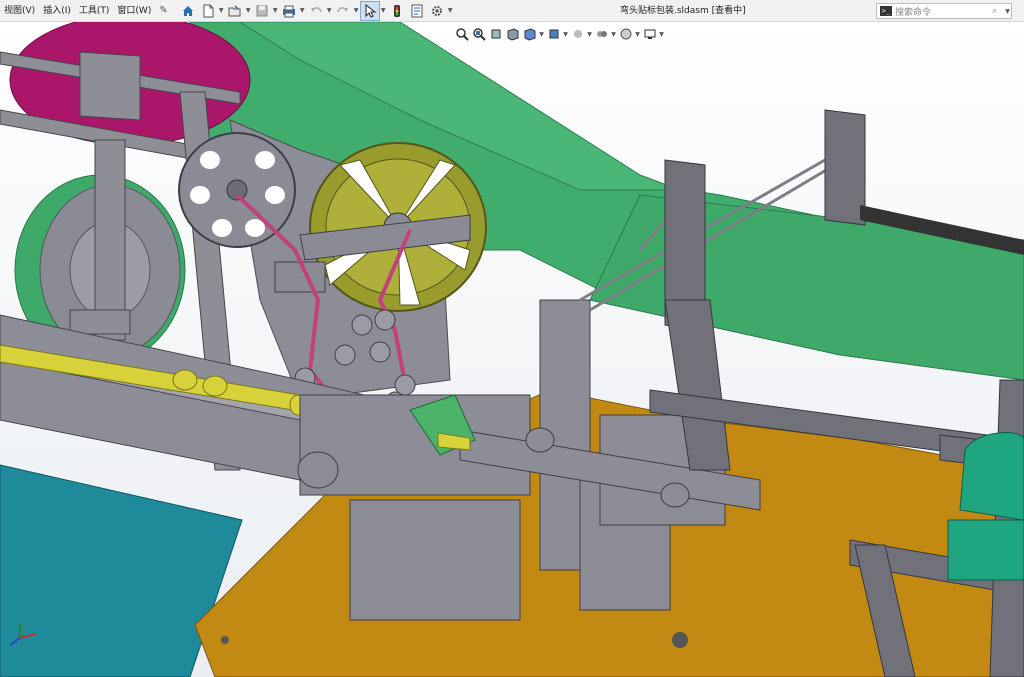 This screenshot has width=1024, height=677. Describe the element at coordinates (397, 11) in the screenshot. I see `traffic-light-icon` at that location.